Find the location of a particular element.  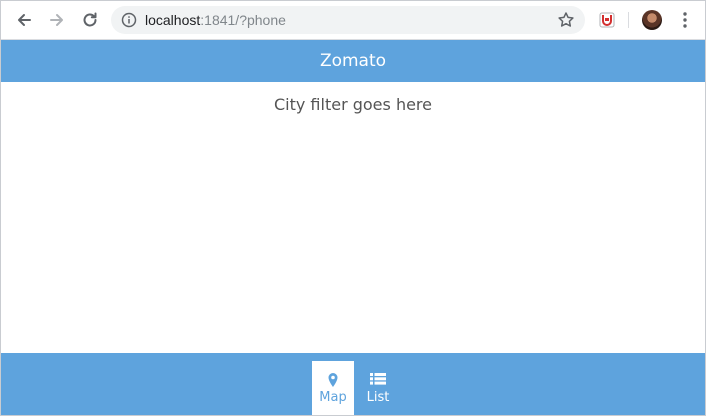

app-header: Zomato is located at coordinates (353, 61).